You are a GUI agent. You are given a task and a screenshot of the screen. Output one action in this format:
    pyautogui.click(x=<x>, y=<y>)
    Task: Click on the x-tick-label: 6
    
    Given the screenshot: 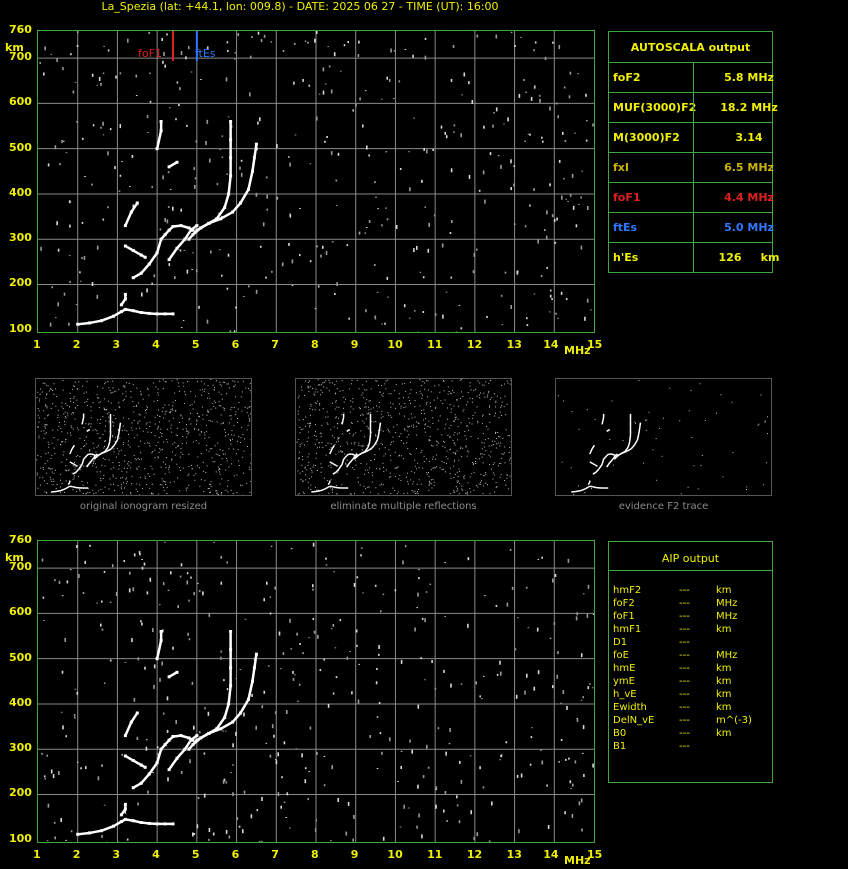 What is the action you would take?
    pyautogui.click(x=235, y=854)
    